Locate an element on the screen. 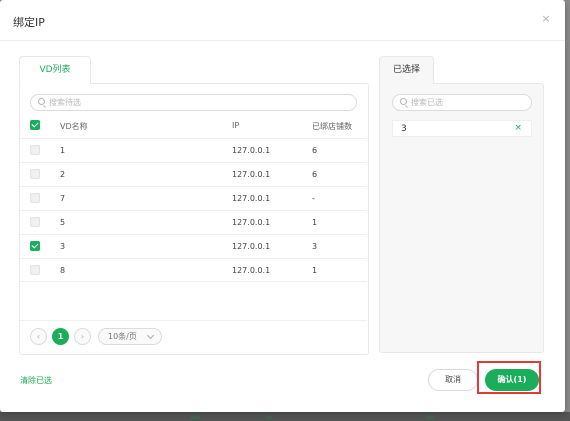 This screenshot has width=570, height=421. table-row: 8 127.0.0.1 1 is located at coordinates (193, 270).